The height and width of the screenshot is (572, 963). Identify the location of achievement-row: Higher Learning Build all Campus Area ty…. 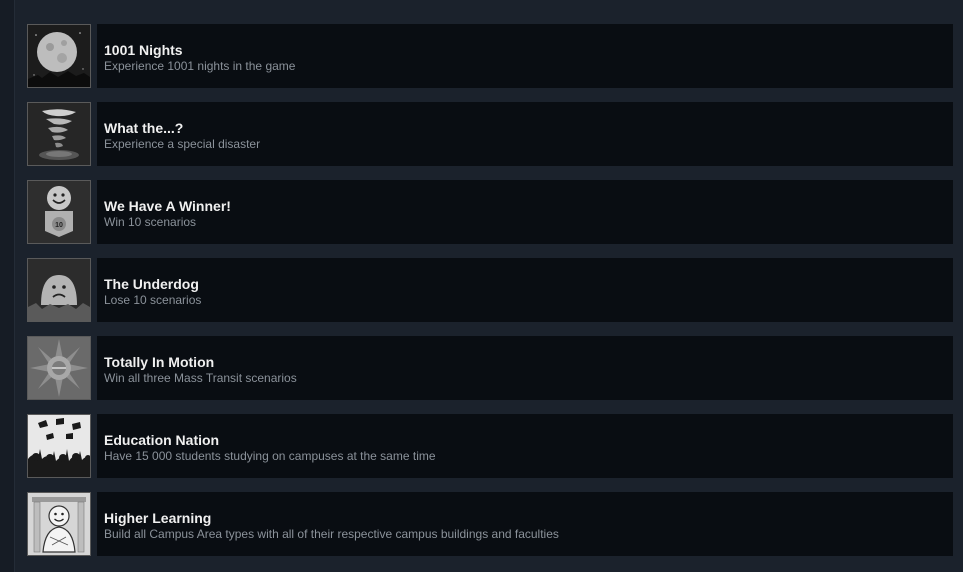
(490, 524).